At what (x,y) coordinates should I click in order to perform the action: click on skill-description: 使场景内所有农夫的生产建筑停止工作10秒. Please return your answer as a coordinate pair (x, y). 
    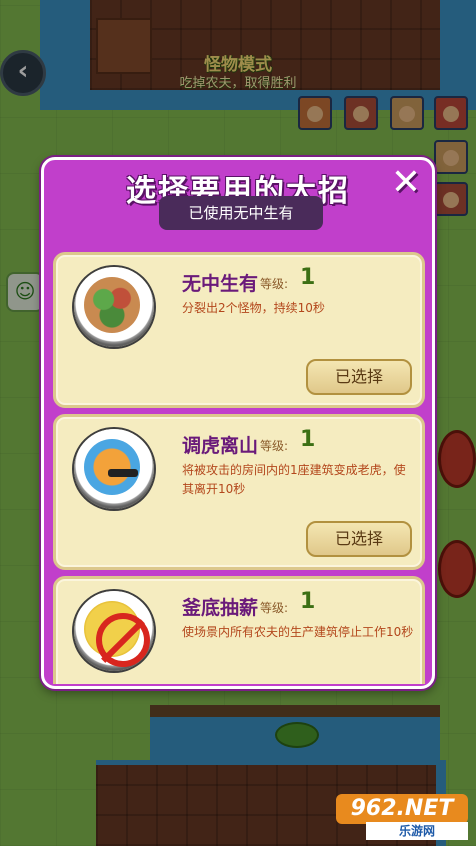
    Looking at the image, I should click on (298, 632).